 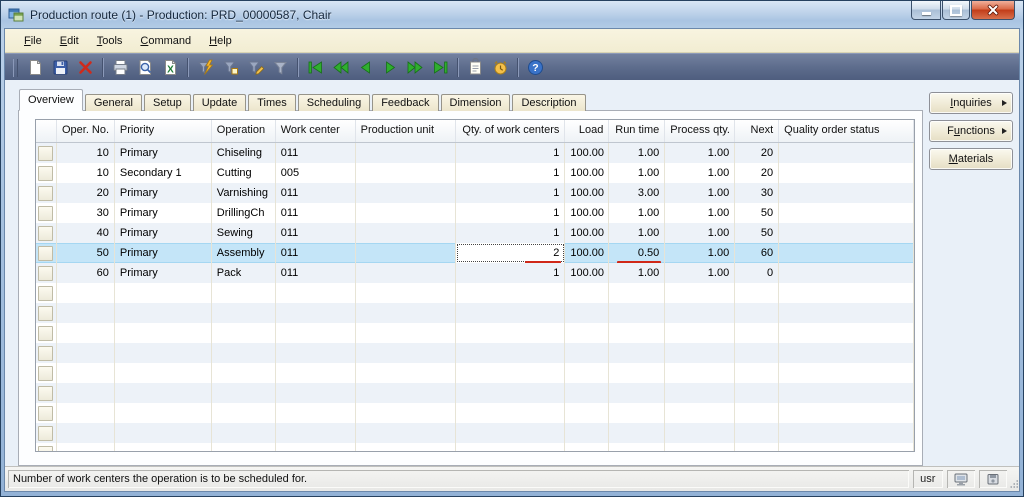 What do you see at coordinates (86, 153) in the screenshot?
I see `cell-oper-no: 10` at bounding box center [86, 153].